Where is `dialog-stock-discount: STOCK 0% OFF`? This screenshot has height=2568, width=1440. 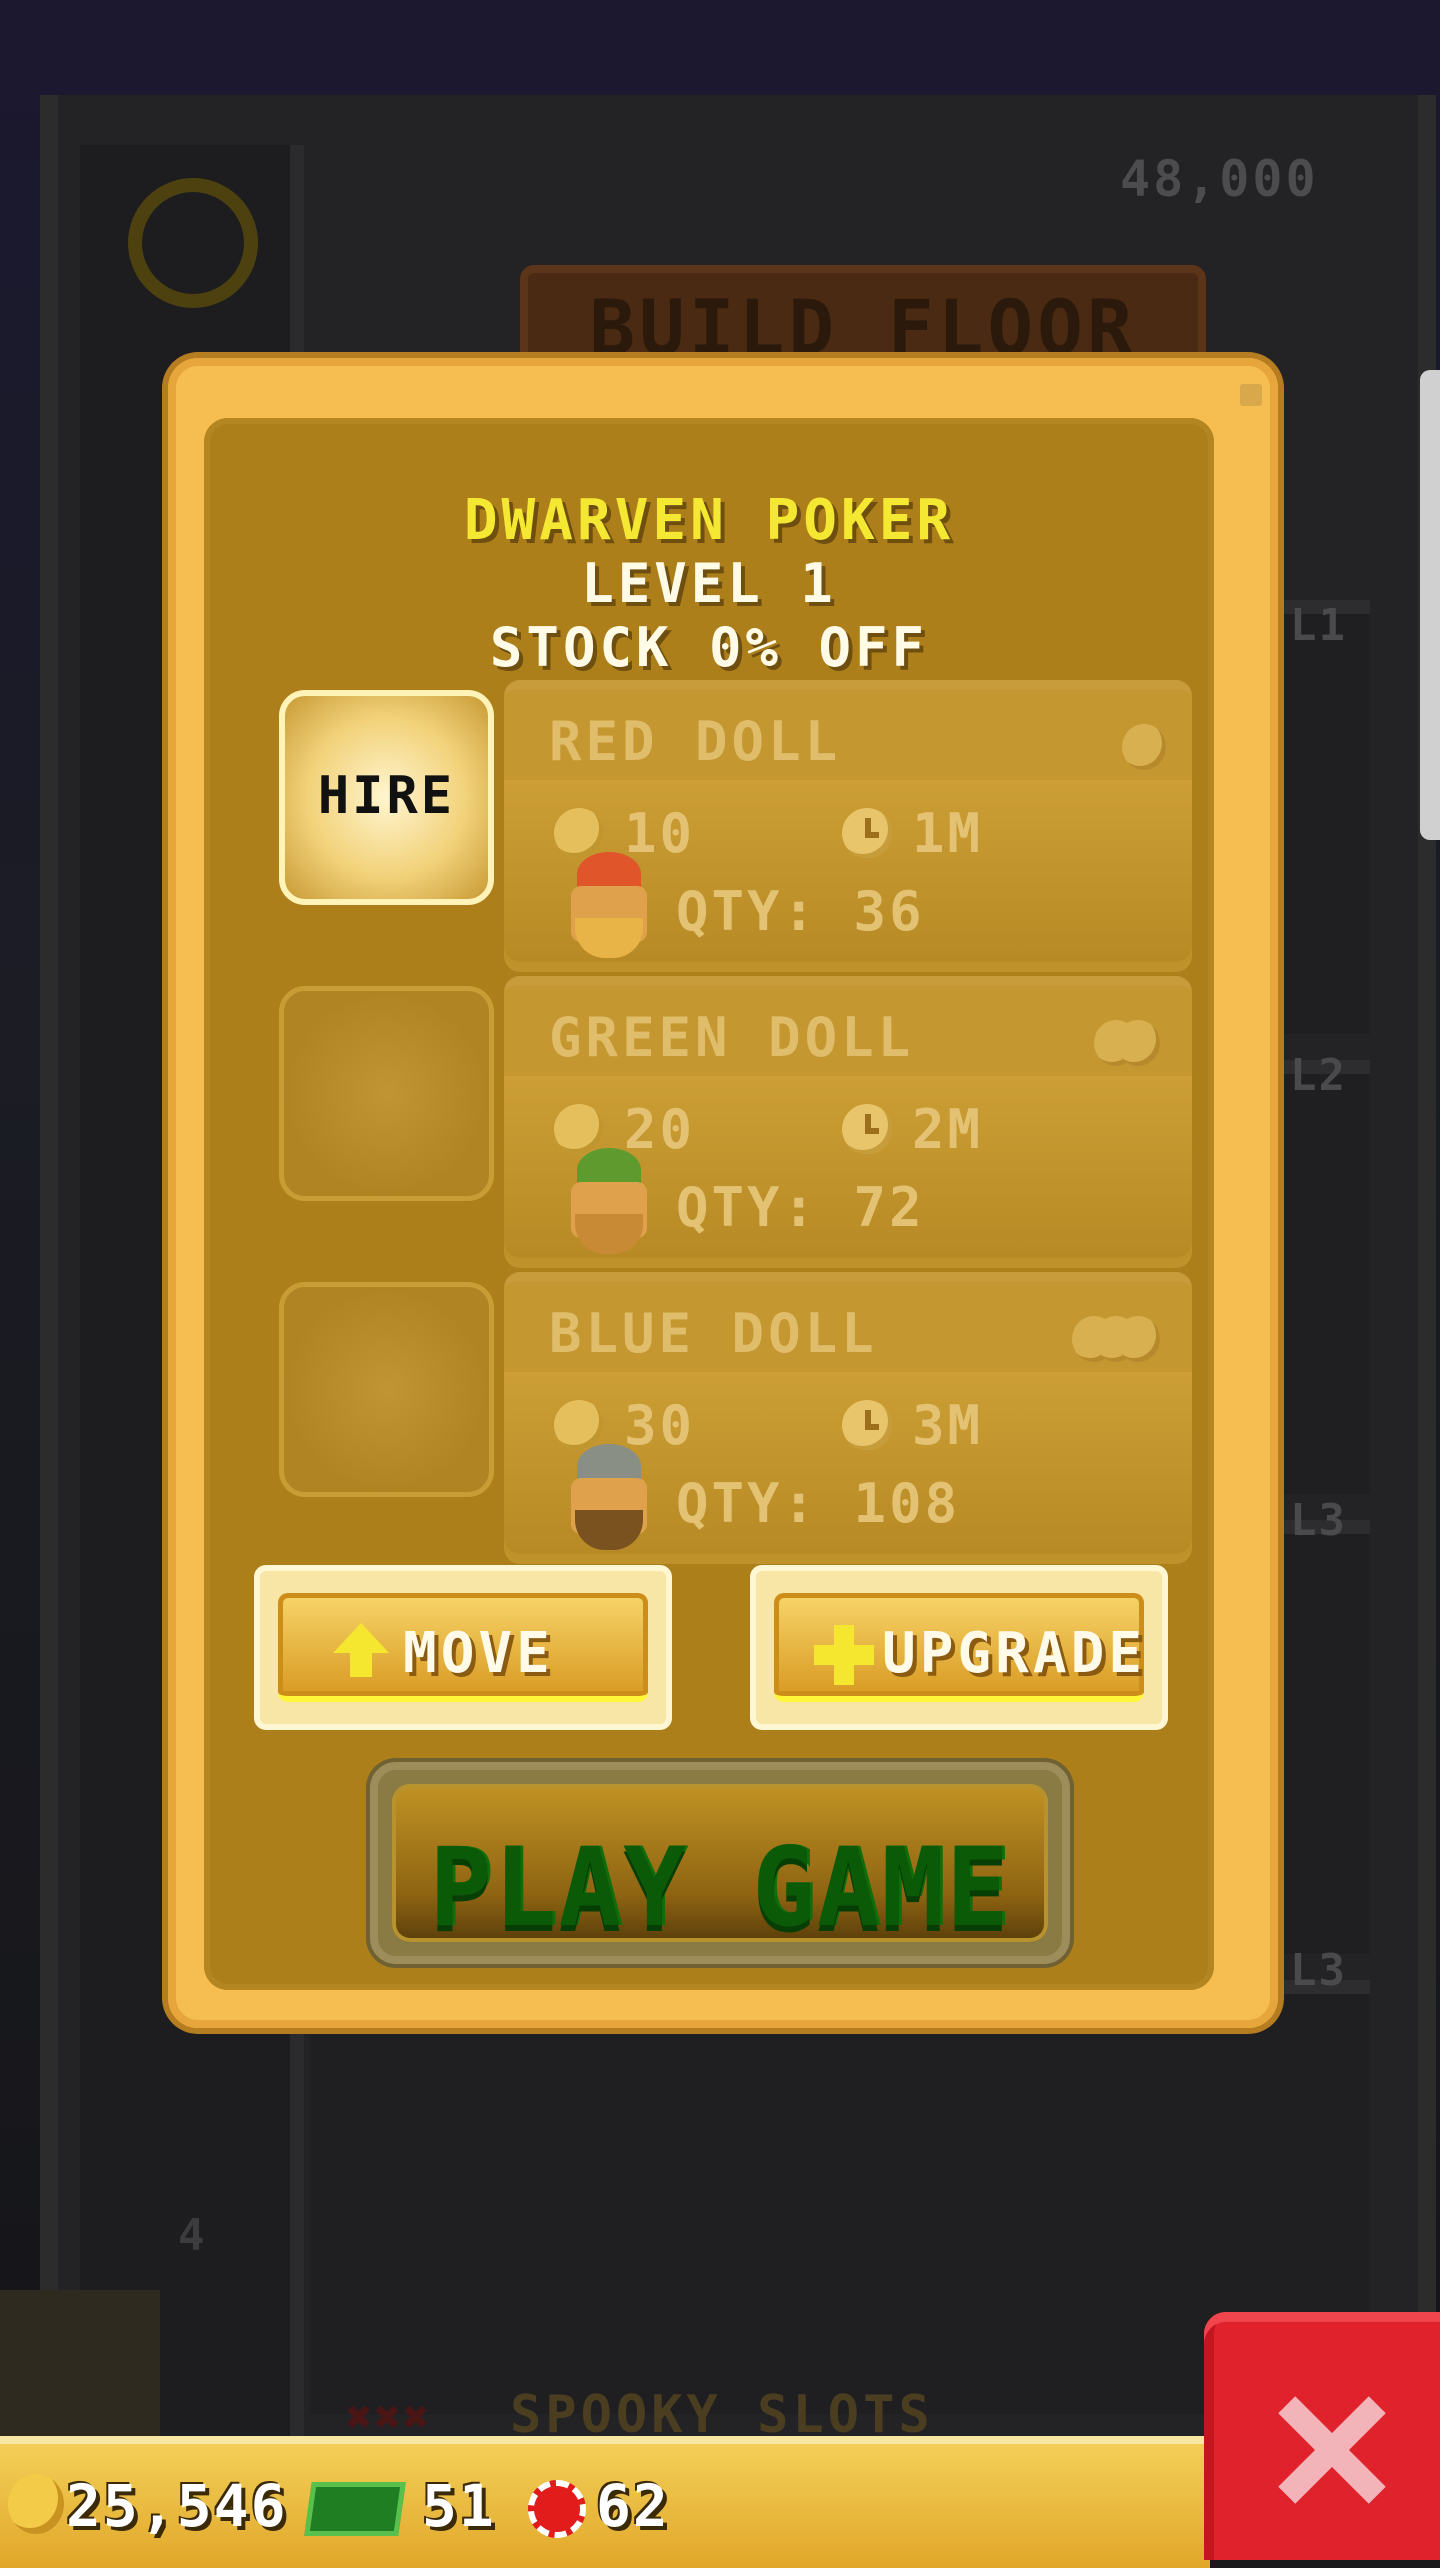
dialog-stock-discount: STOCK 0% OFF is located at coordinates (709, 647).